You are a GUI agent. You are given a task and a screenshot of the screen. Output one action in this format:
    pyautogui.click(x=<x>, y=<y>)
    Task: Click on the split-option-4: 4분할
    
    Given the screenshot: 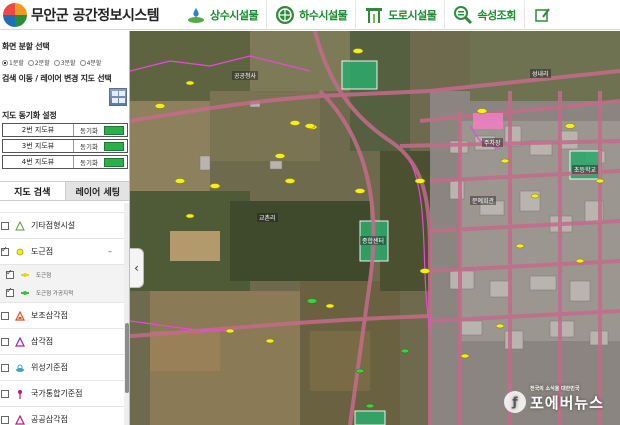 What is the action you would take?
    pyautogui.click(x=90, y=62)
    